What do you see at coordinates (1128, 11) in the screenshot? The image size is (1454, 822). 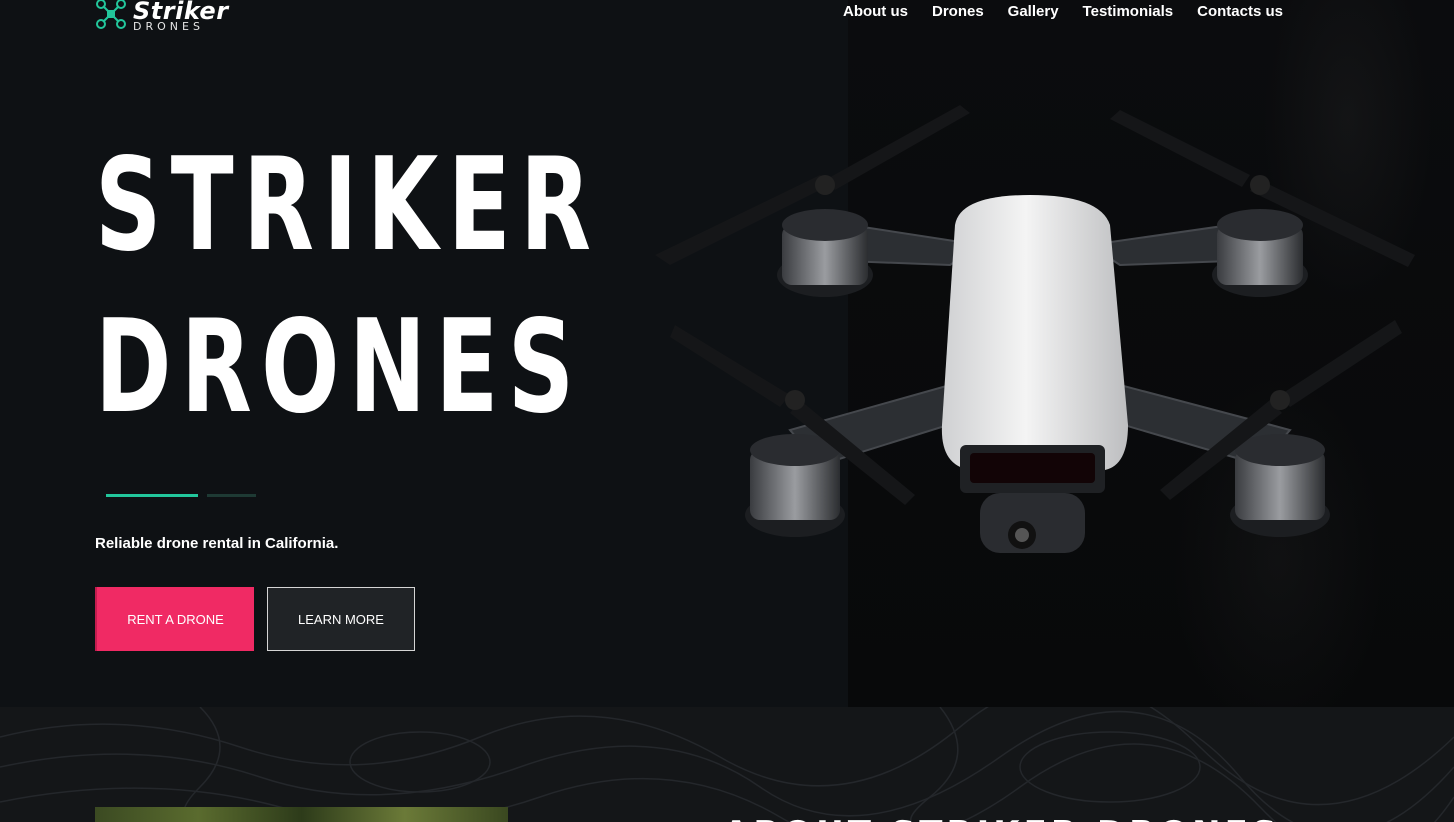 I see `nav-link-testimonials: Testimonials` at bounding box center [1128, 11].